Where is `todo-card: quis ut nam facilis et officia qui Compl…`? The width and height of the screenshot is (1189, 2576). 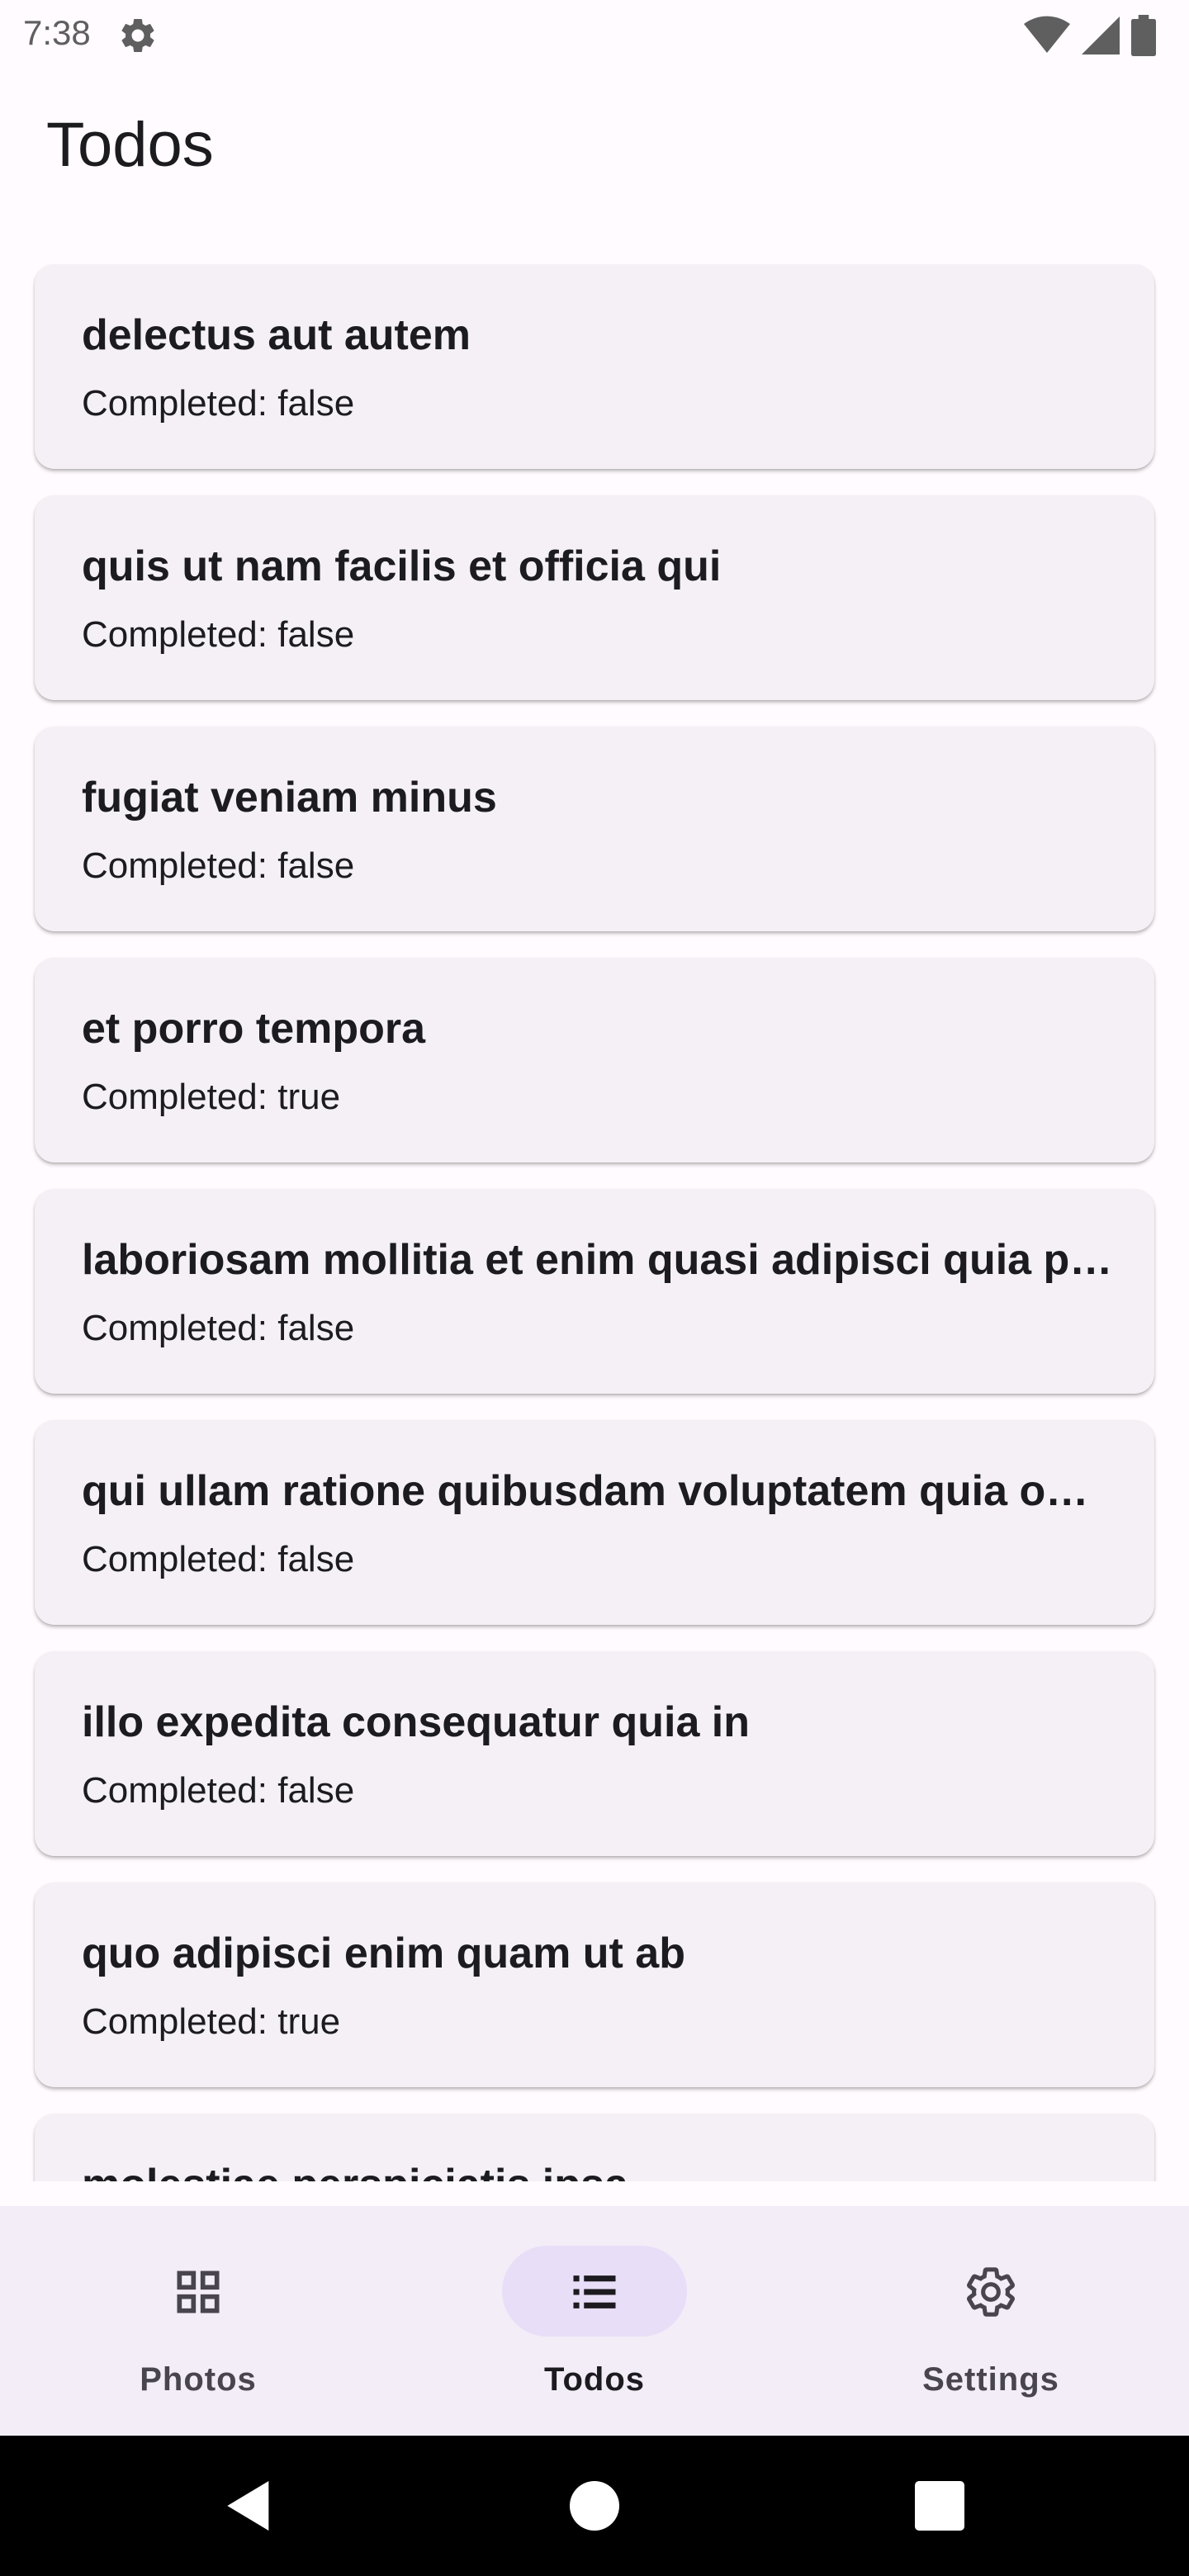
todo-card: quis ut nam facilis et officia qui Compl… is located at coordinates (594, 597).